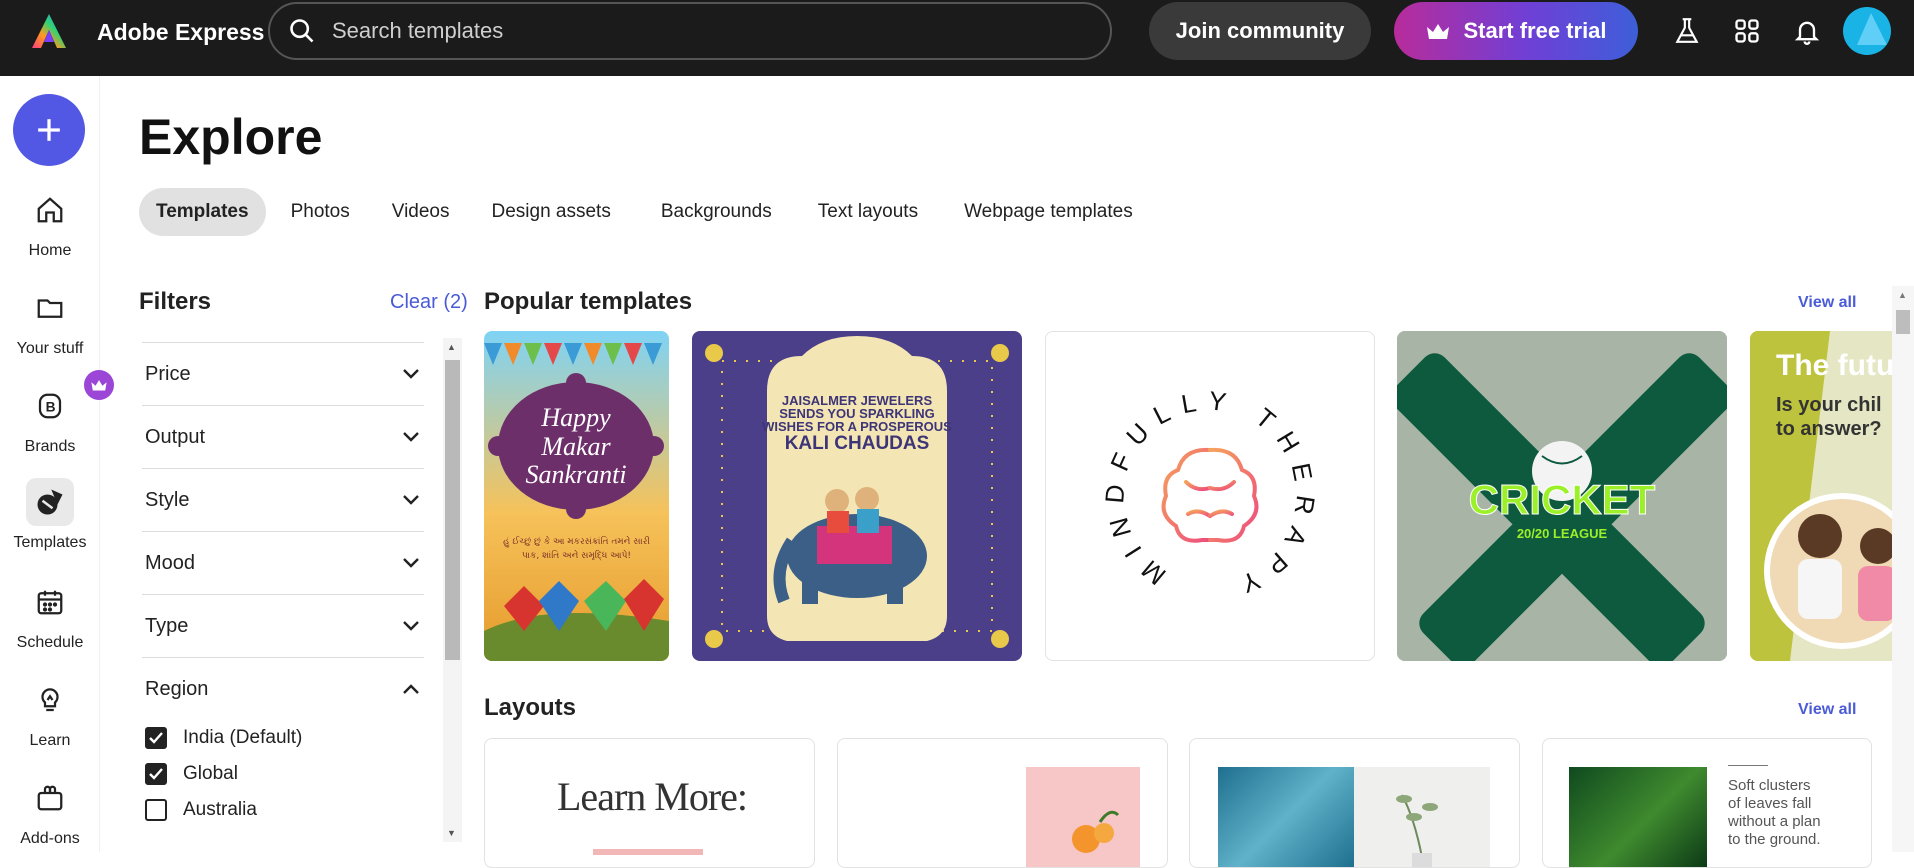  What do you see at coordinates (302, 31) in the screenshot?
I see `search-icon` at bounding box center [302, 31].